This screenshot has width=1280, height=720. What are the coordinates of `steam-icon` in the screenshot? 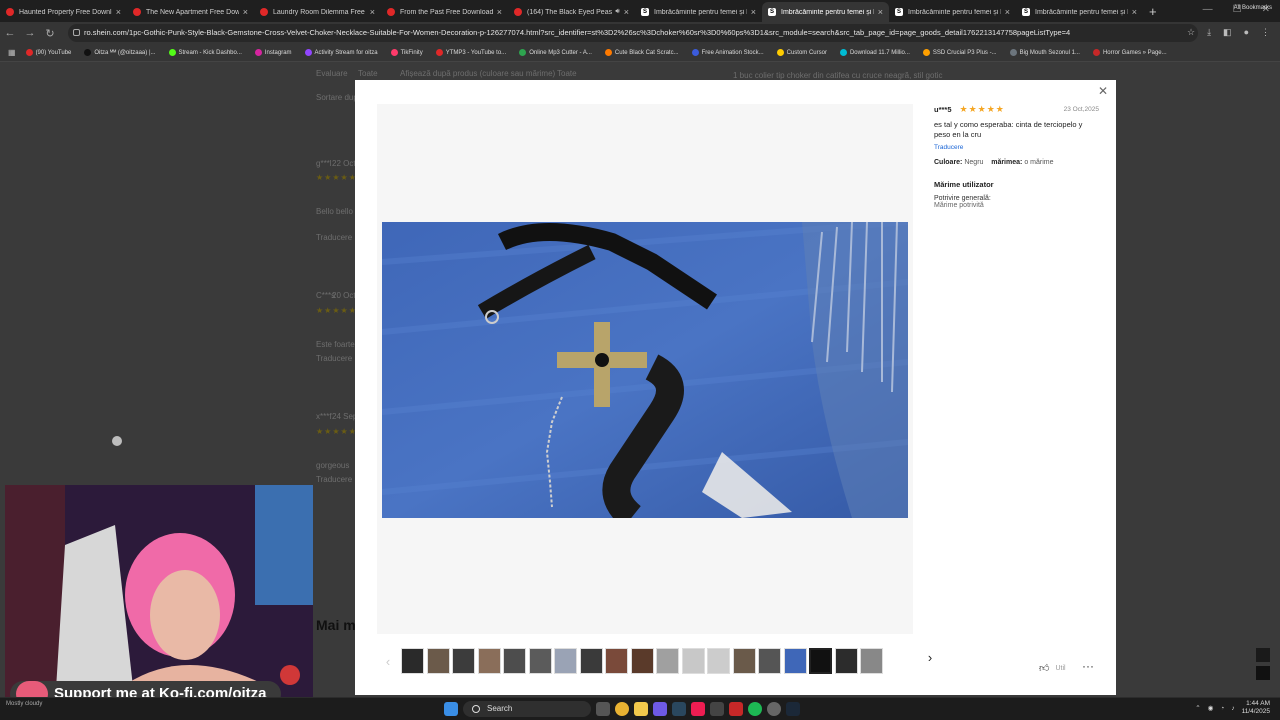 It's located at (679, 709).